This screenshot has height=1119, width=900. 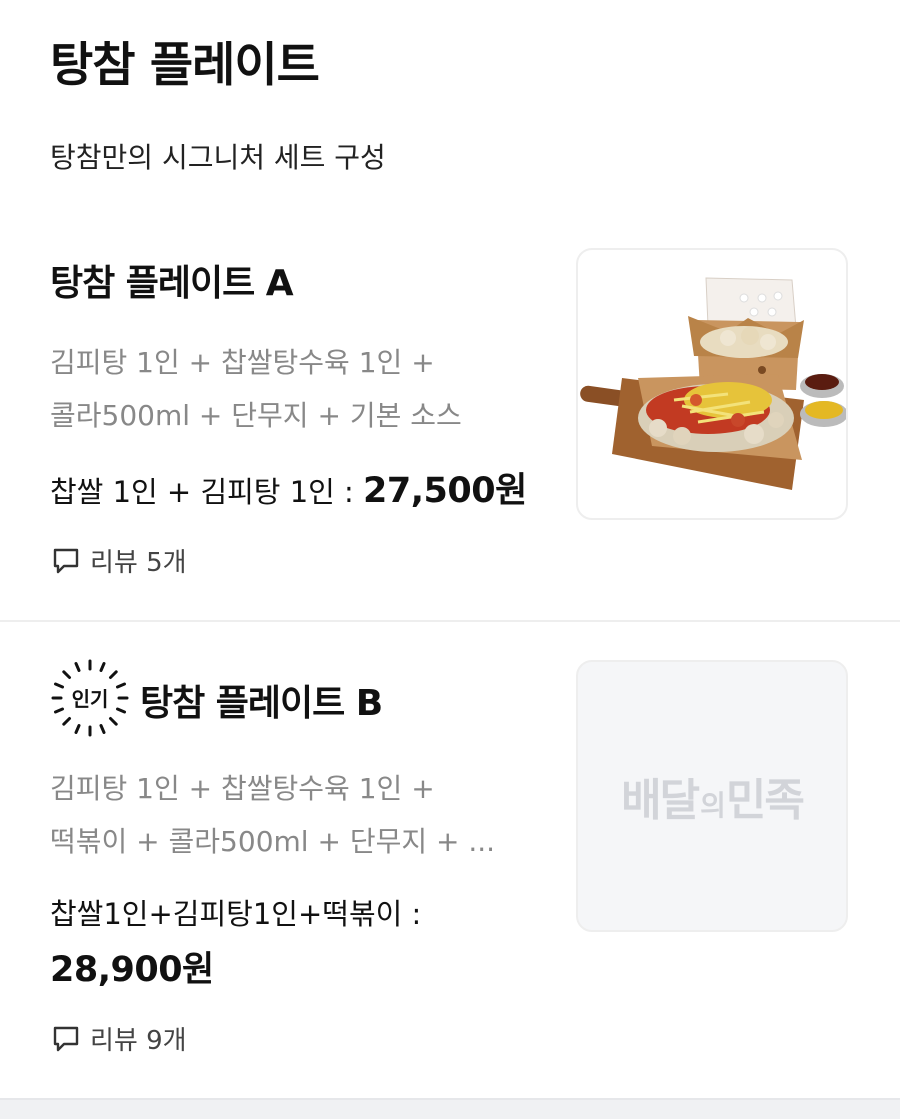 I want to click on popular-badge: 인기, so click(x=90, y=698).